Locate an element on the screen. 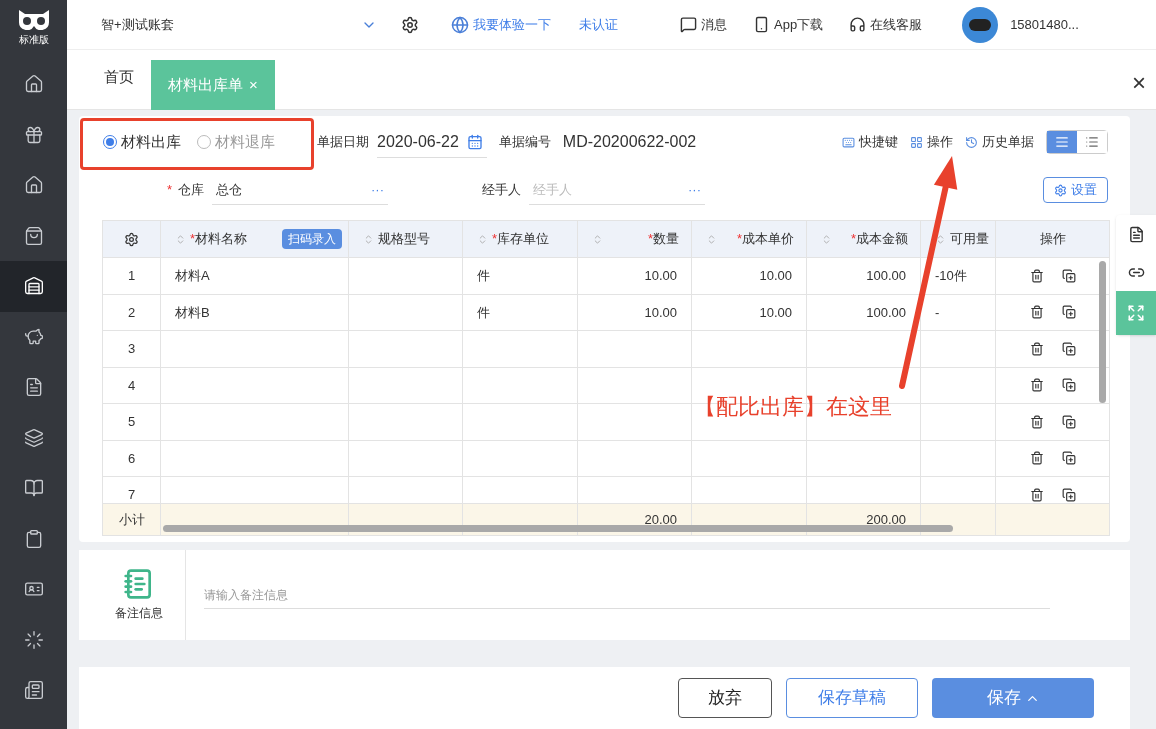 This screenshot has width=1156, height=729. row-number: 4 is located at coordinates (131, 385).